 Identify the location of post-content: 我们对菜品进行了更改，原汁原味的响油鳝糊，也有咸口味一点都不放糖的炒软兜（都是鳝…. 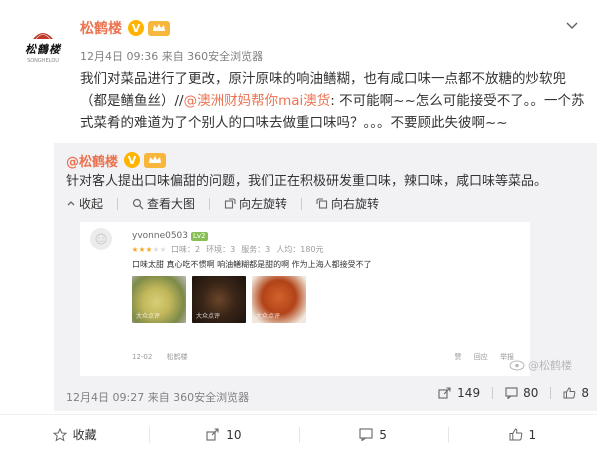
(332, 101).